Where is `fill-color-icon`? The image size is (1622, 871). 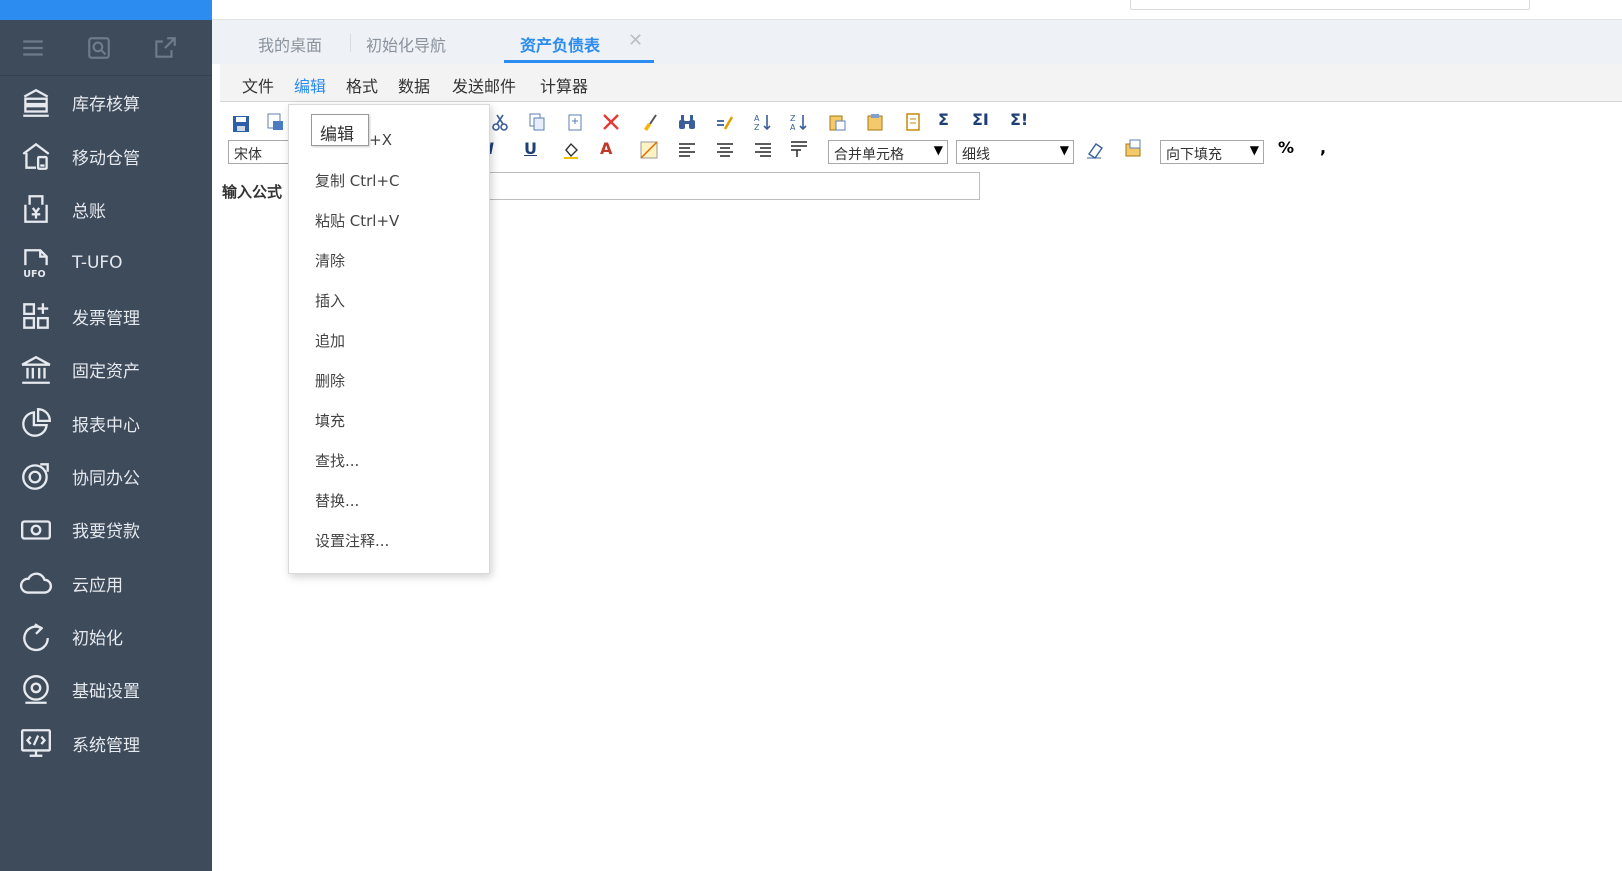 fill-color-icon is located at coordinates (571, 150).